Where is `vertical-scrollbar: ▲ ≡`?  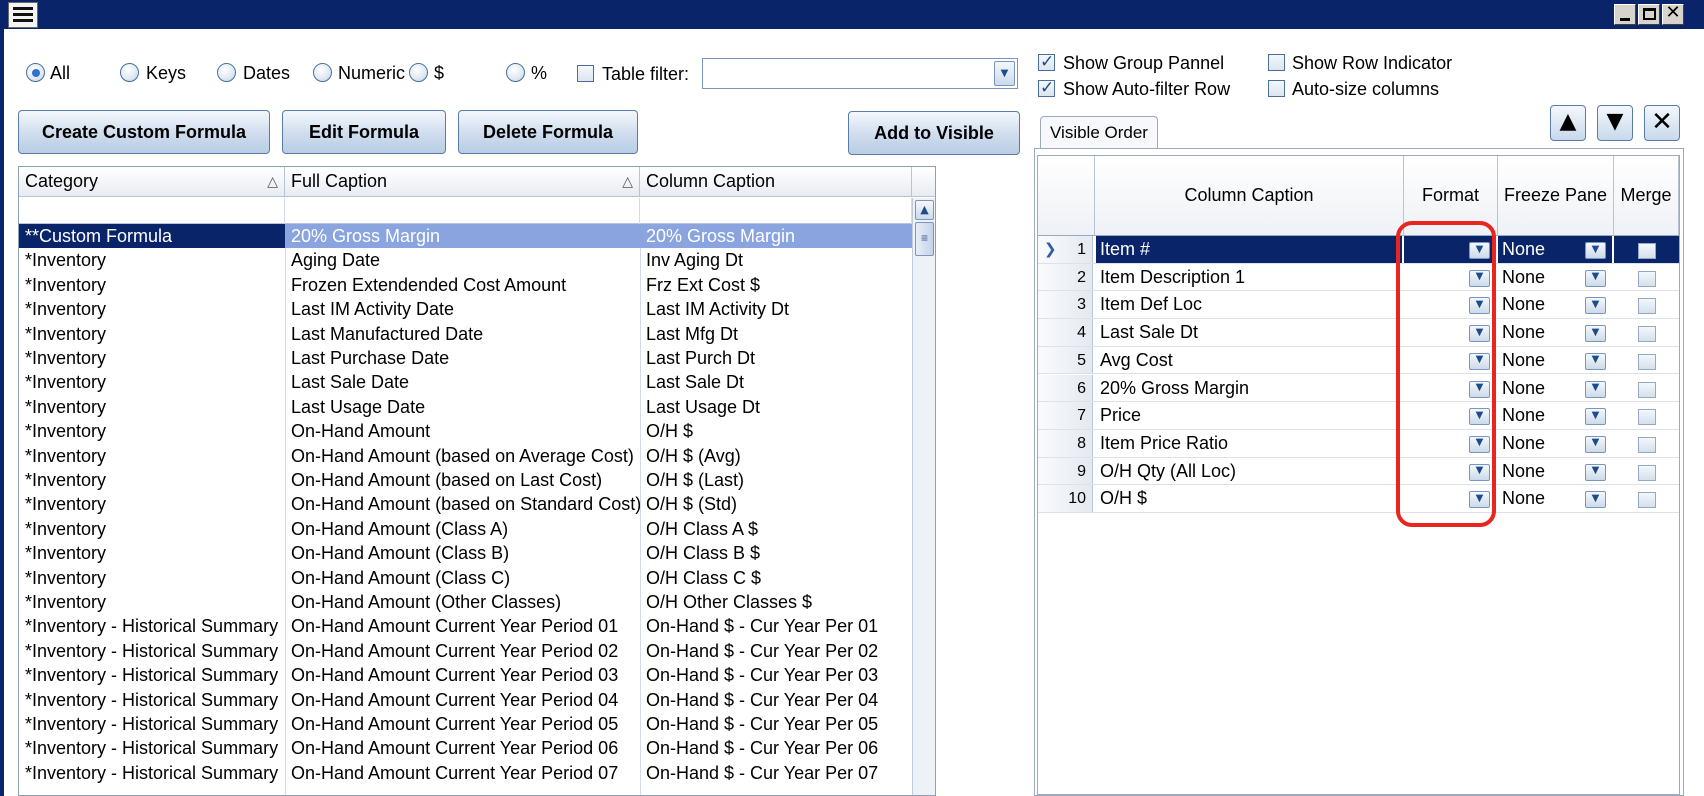
vertical-scrollbar: ▲ ≡ is located at coordinates (923, 496).